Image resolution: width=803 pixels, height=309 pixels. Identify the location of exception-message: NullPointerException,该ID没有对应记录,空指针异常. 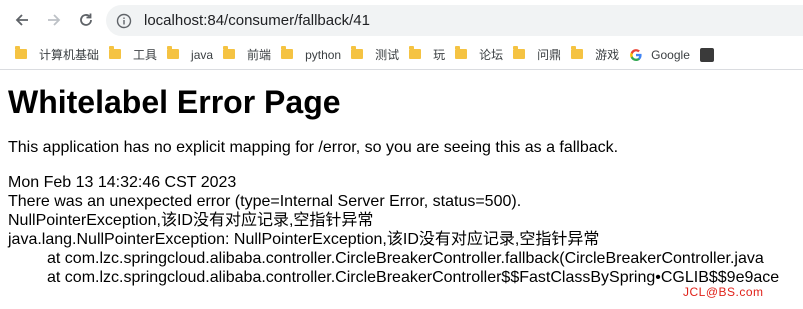
(191, 220).